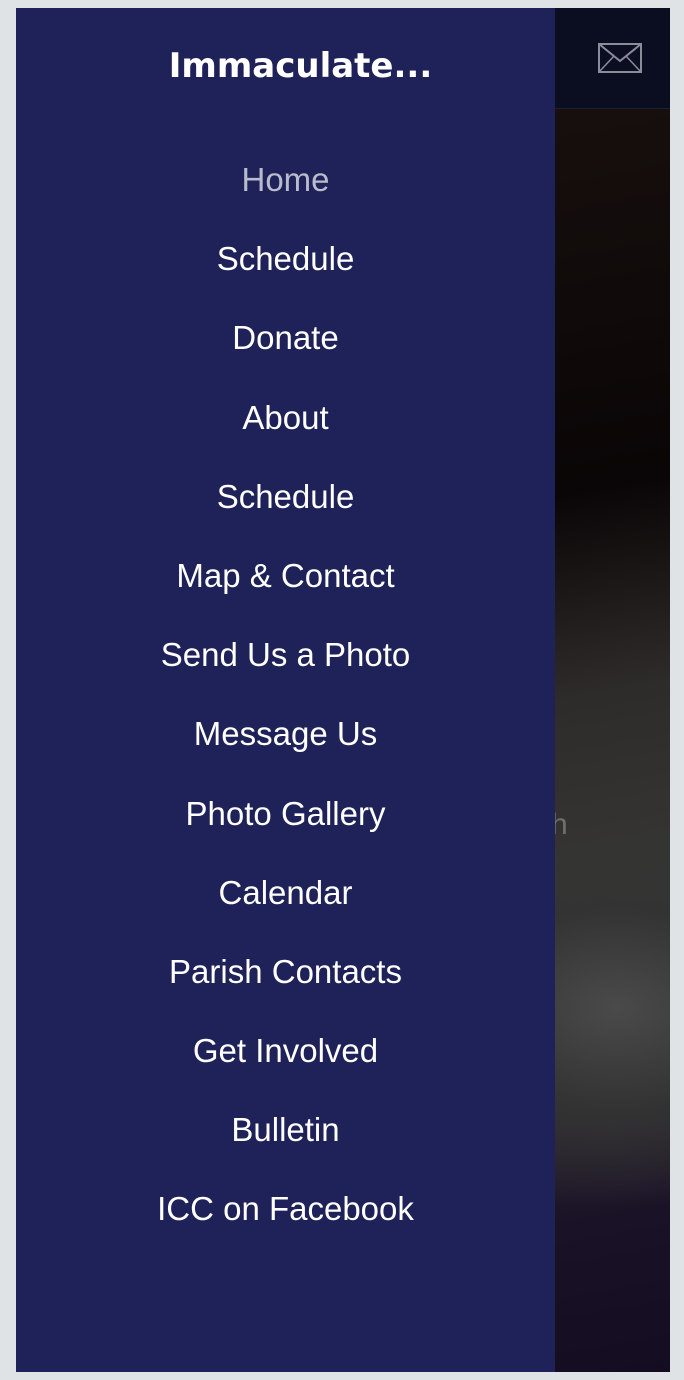 The height and width of the screenshot is (1380, 684). What do you see at coordinates (285, 982) in the screenshot?
I see `nav-item-parish-contacts: Parish Contacts` at bounding box center [285, 982].